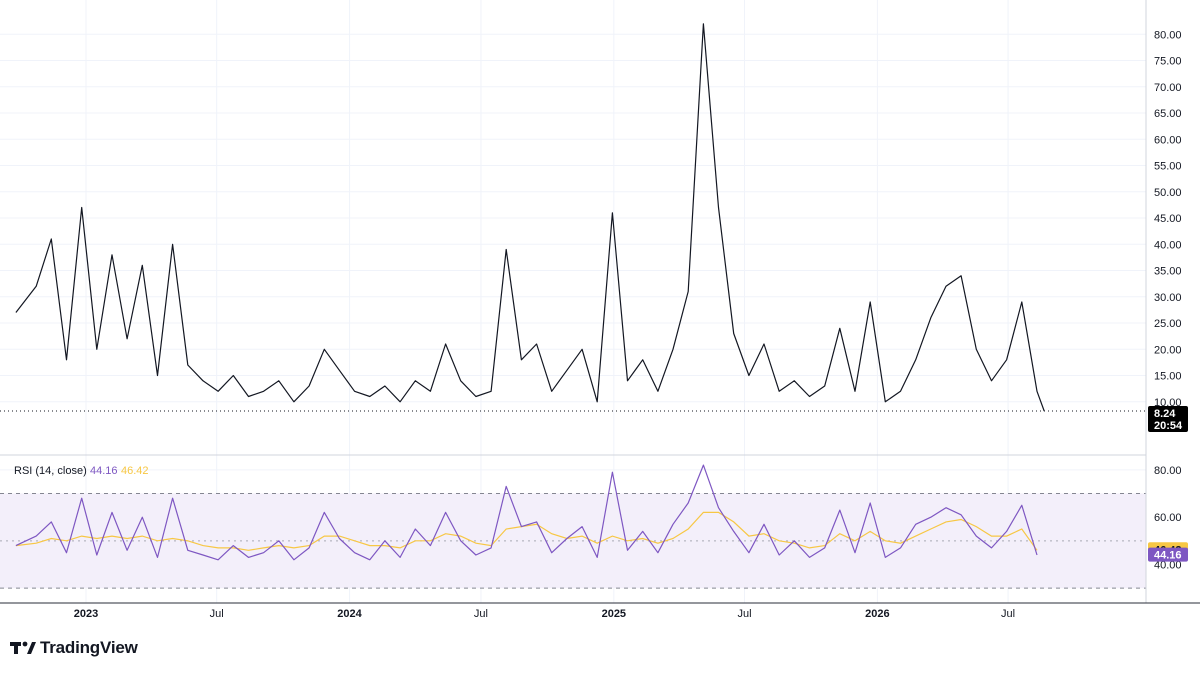 Image resolution: width=1200 pixels, height=675 pixels. Describe the element at coordinates (1168, 377) in the screenshot. I see `y-tick-label: 15.00` at that location.